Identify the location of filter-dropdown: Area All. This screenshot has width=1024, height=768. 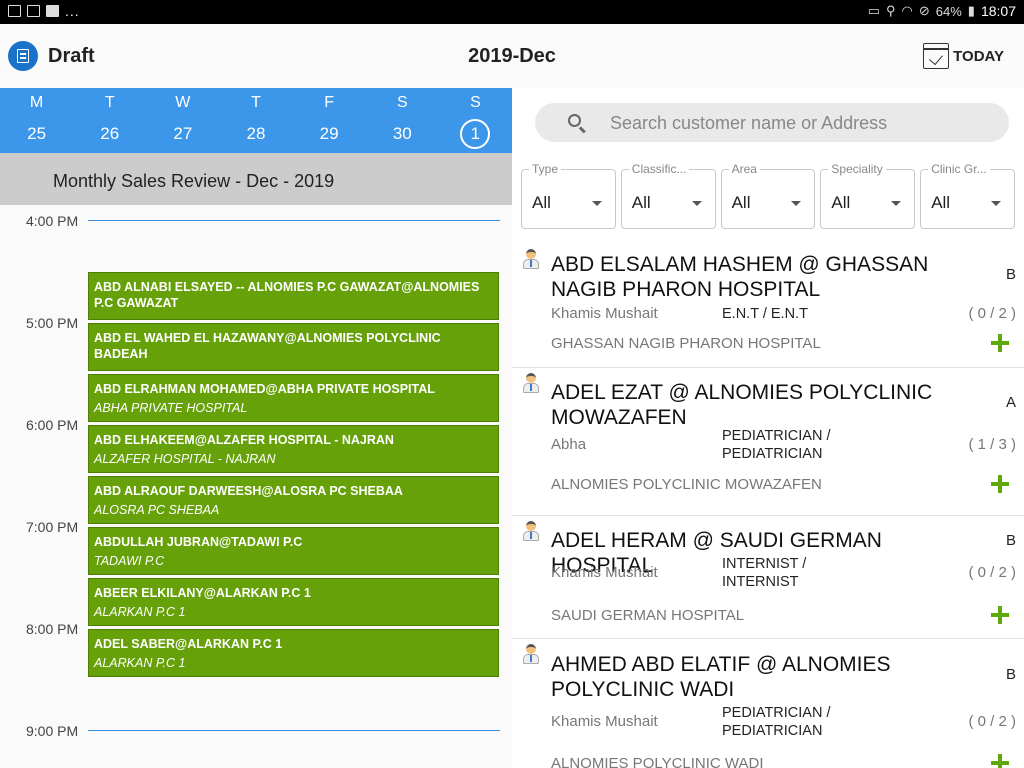
(768, 195).